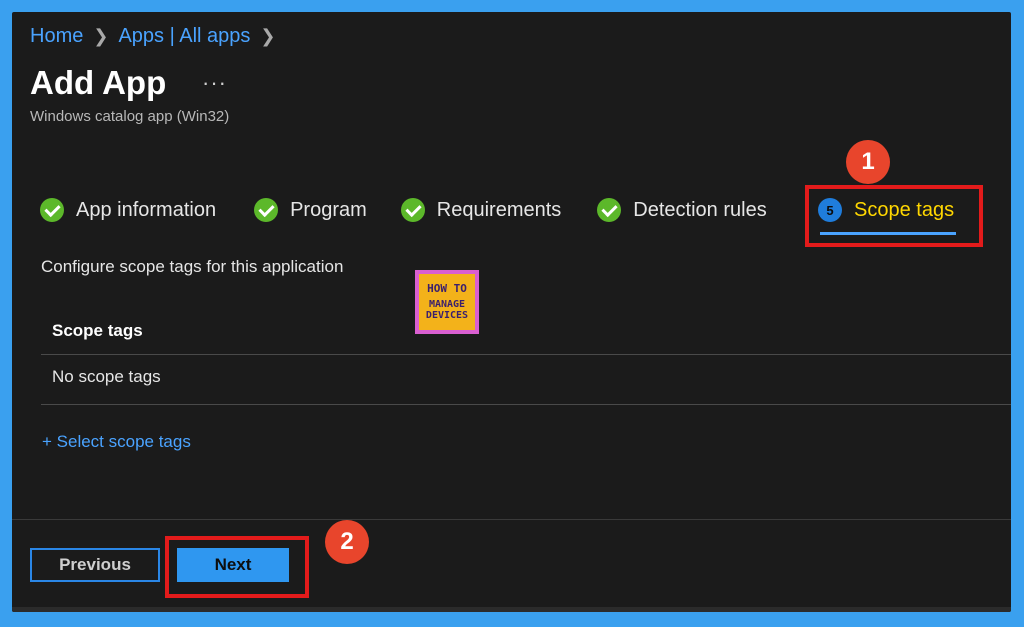 The width and height of the screenshot is (1024, 627). Describe the element at coordinates (700, 209) in the screenshot. I see `step-label: Detection rules` at that location.